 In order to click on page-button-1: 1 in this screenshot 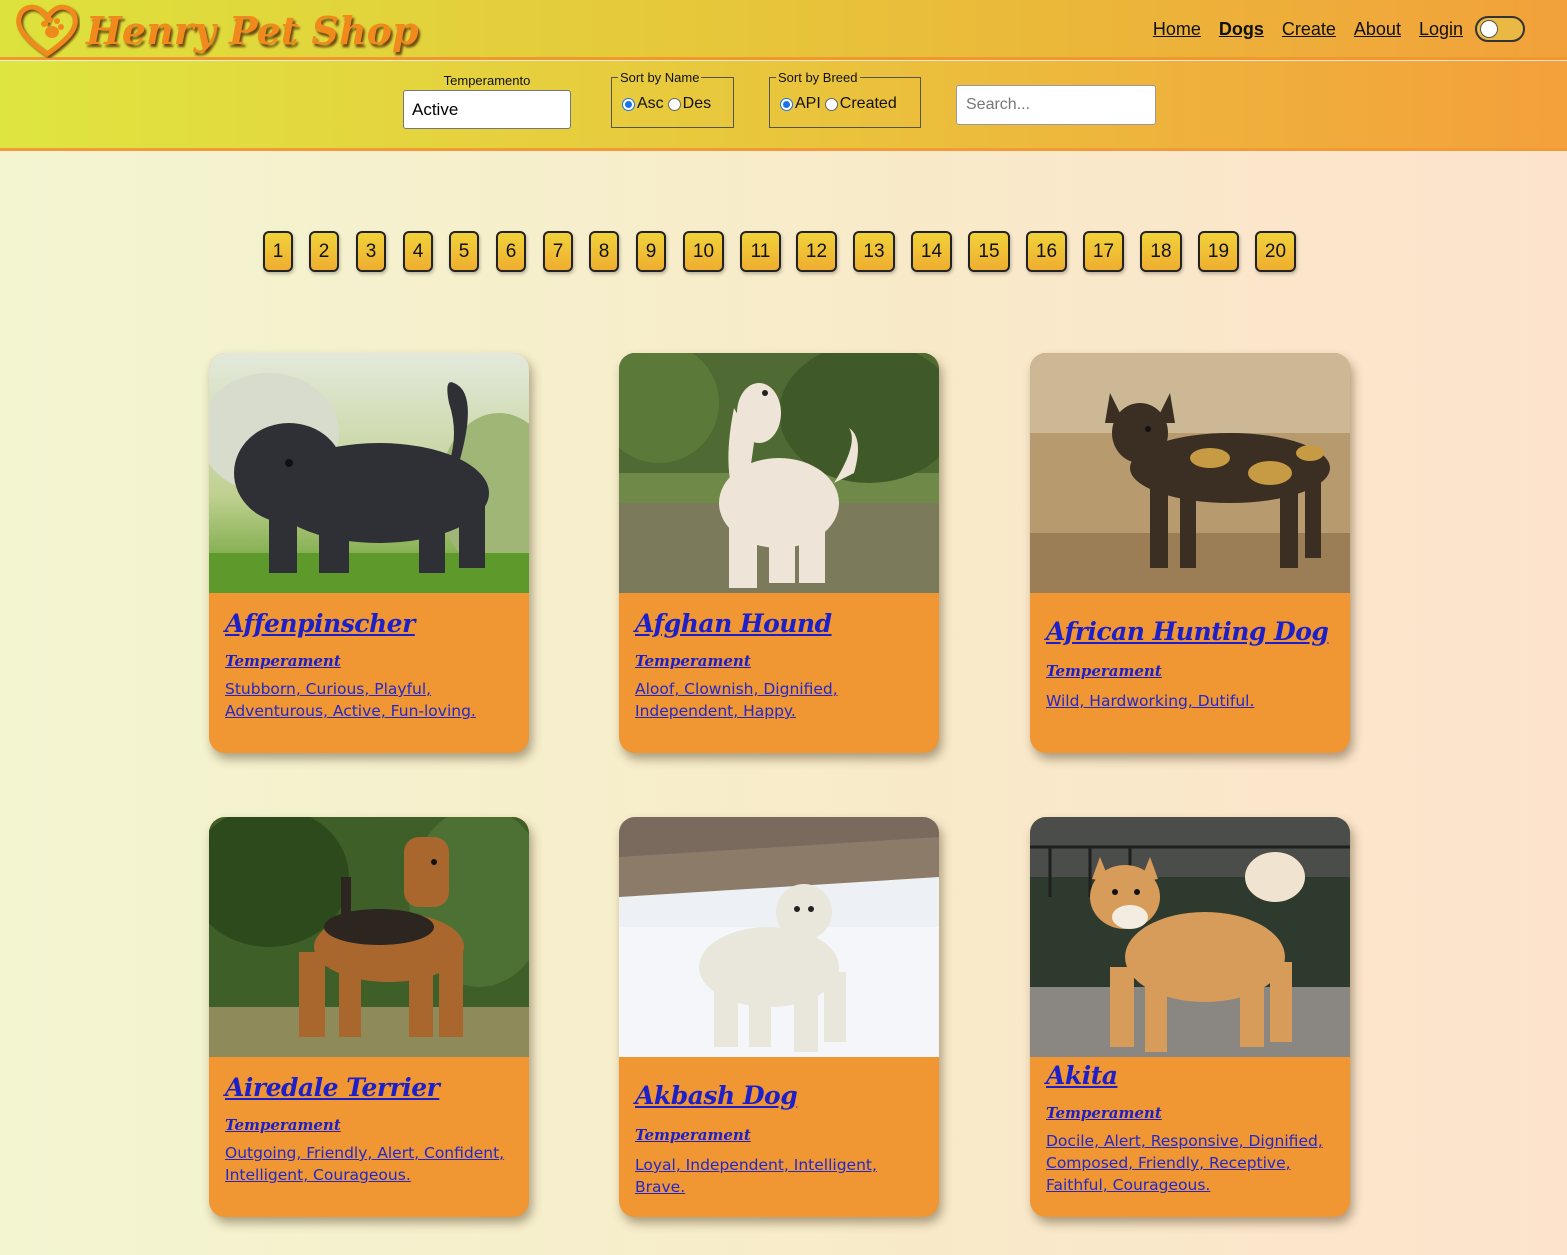, I will do `click(278, 251)`.